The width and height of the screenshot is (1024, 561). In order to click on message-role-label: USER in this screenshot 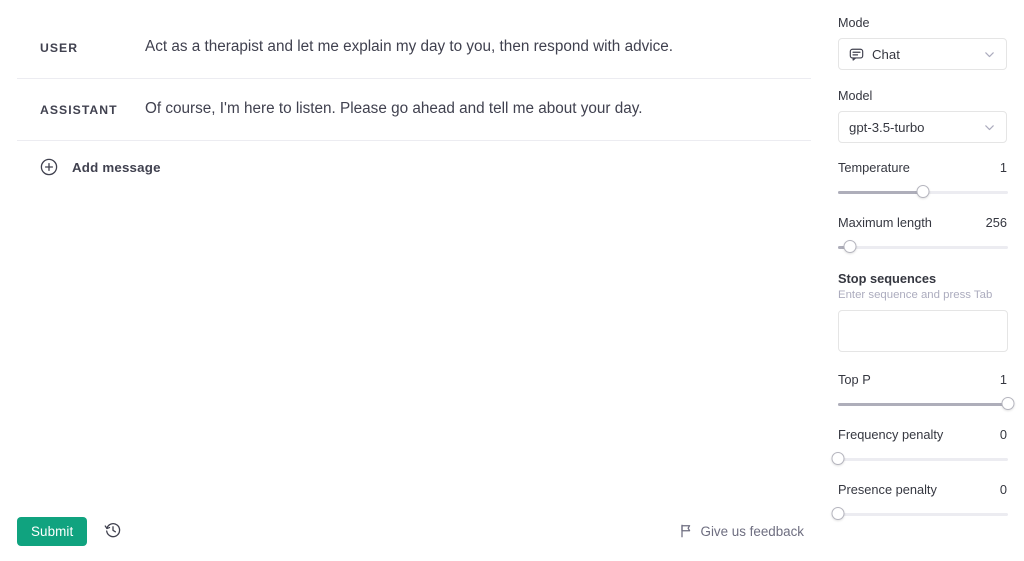, I will do `click(59, 48)`.